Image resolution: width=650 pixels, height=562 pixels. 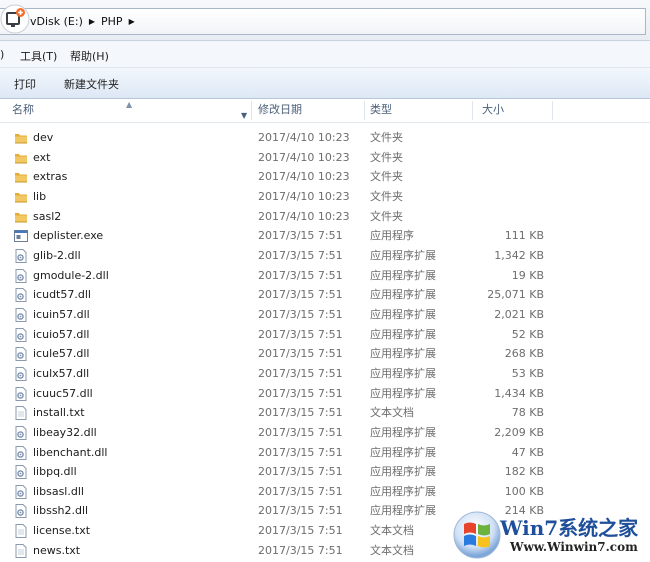 I want to click on column-header-date: 修改日期, so click(x=305, y=110).